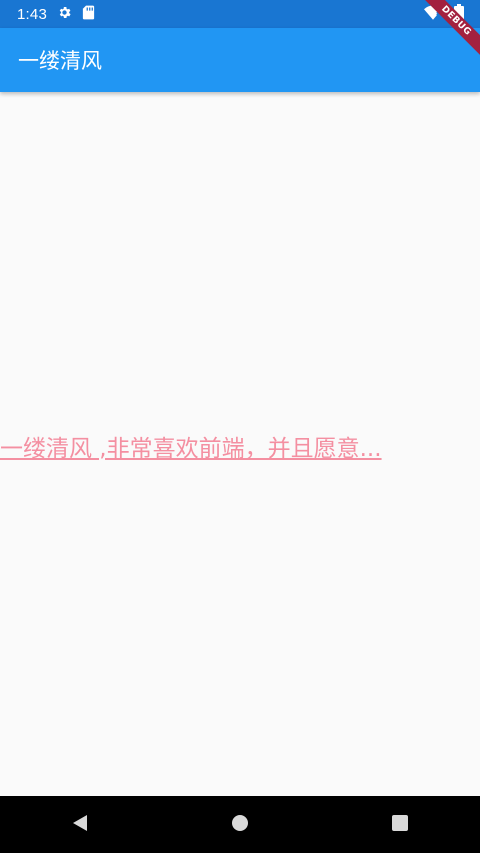 The image size is (480, 853). I want to click on system-nav-bar, so click(240, 824).